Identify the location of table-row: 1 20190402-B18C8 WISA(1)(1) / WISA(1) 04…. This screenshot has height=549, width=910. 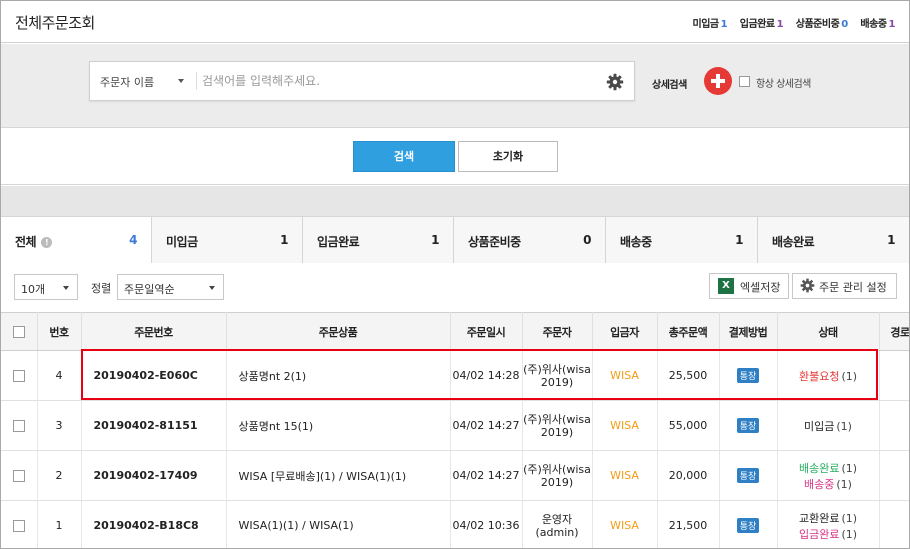
(455, 524).